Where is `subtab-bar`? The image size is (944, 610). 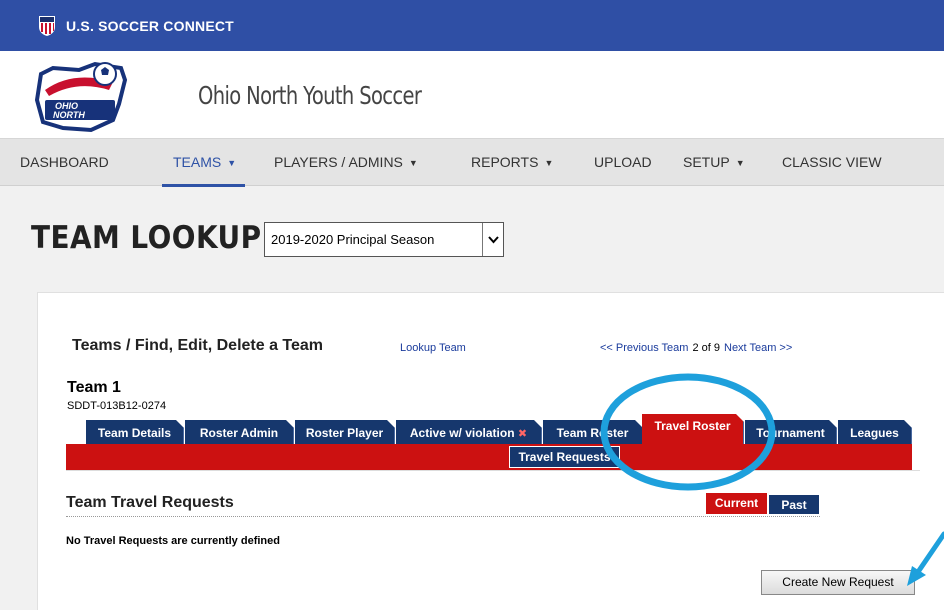 subtab-bar is located at coordinates (489, 457).